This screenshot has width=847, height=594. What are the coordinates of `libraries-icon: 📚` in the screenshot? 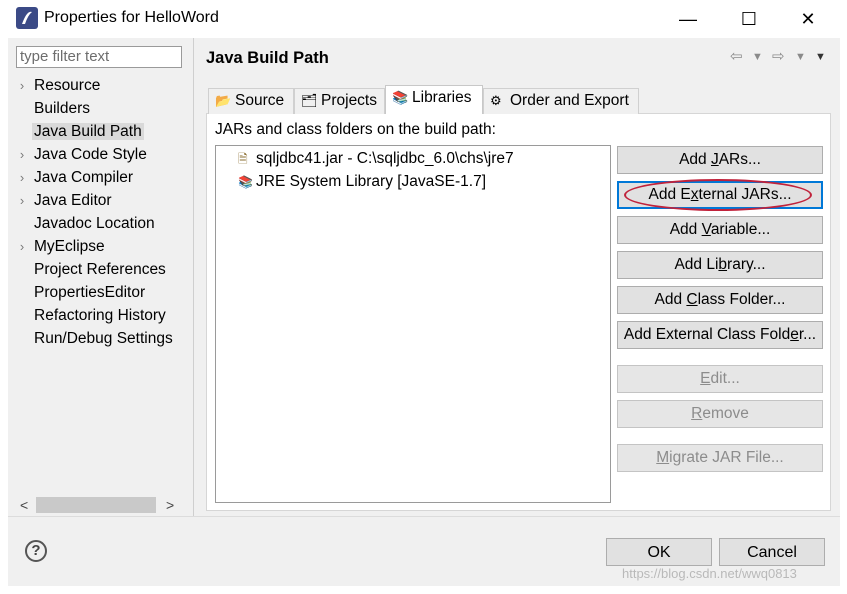 It's located at (400, 97).